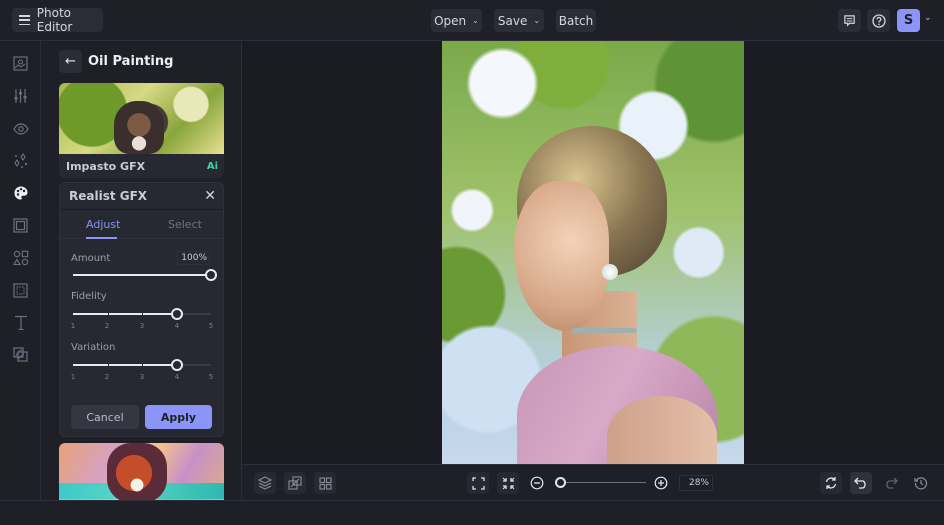 The width and height of the screenshot is (944, 525). I want to click on rail-item-effects, so click(20, 160).